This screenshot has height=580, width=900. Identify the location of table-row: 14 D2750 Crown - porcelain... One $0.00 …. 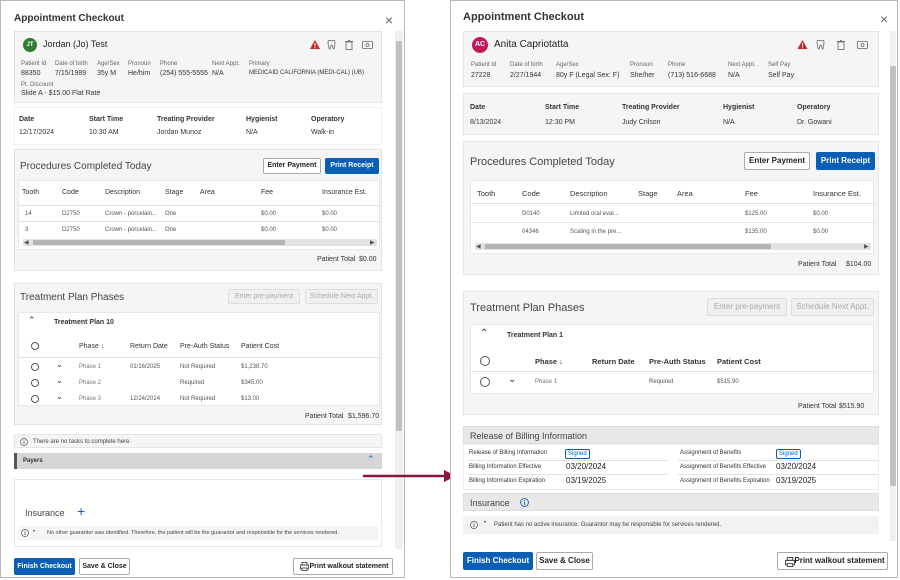
(200, 214).